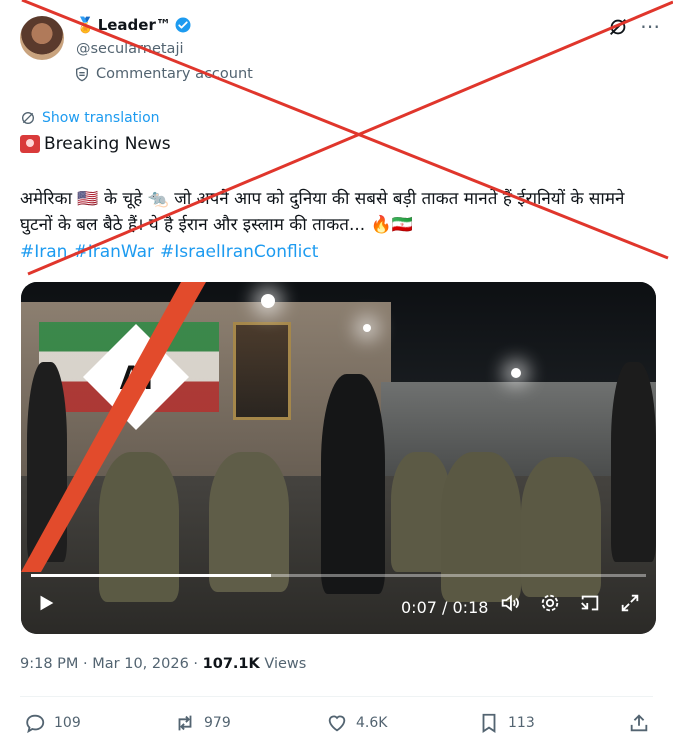 This screenshot has height=745, width=673. What do you see at coordinates (239, 252) in the screenshot?
I see `hashtag-link: #IsraelIranConflict` at bounding box center [239, 252].